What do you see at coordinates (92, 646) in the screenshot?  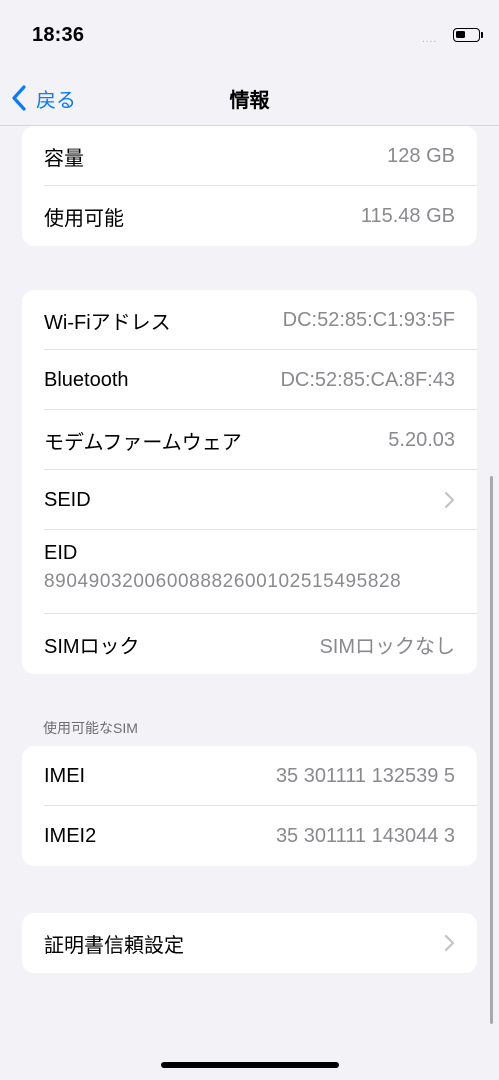 I see `sim-lock-label: SIMロック` at bounding box center [92, 646].